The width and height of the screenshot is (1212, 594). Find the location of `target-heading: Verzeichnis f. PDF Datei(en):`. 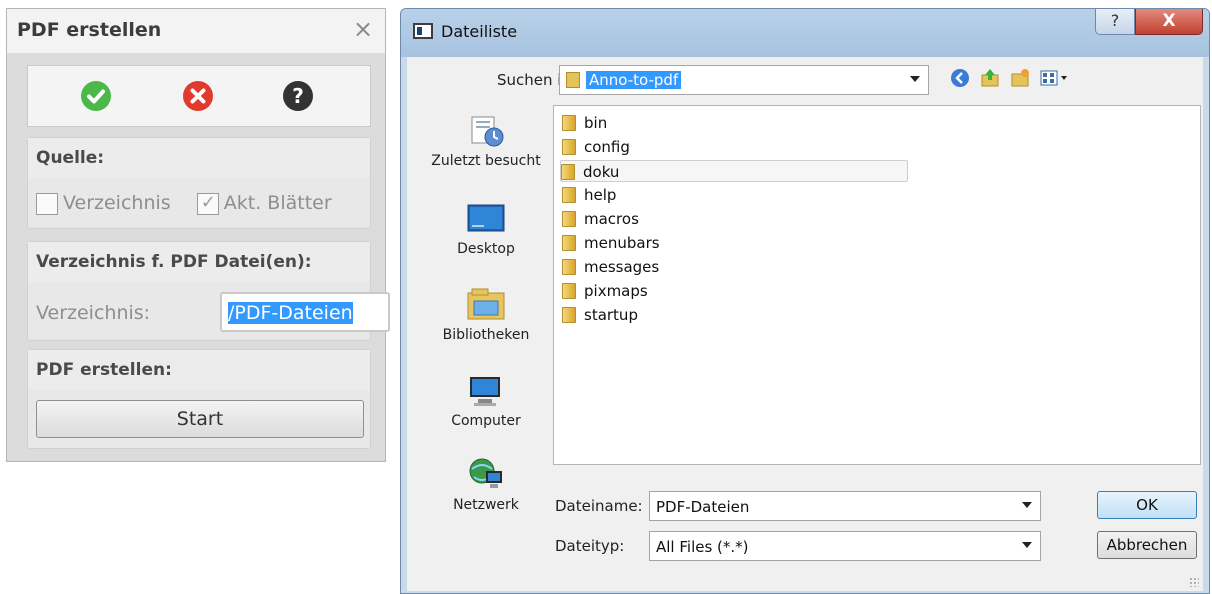

target-heading: Verzeichnis f. PDF Datei(en): is located at coordinates (199, 262).